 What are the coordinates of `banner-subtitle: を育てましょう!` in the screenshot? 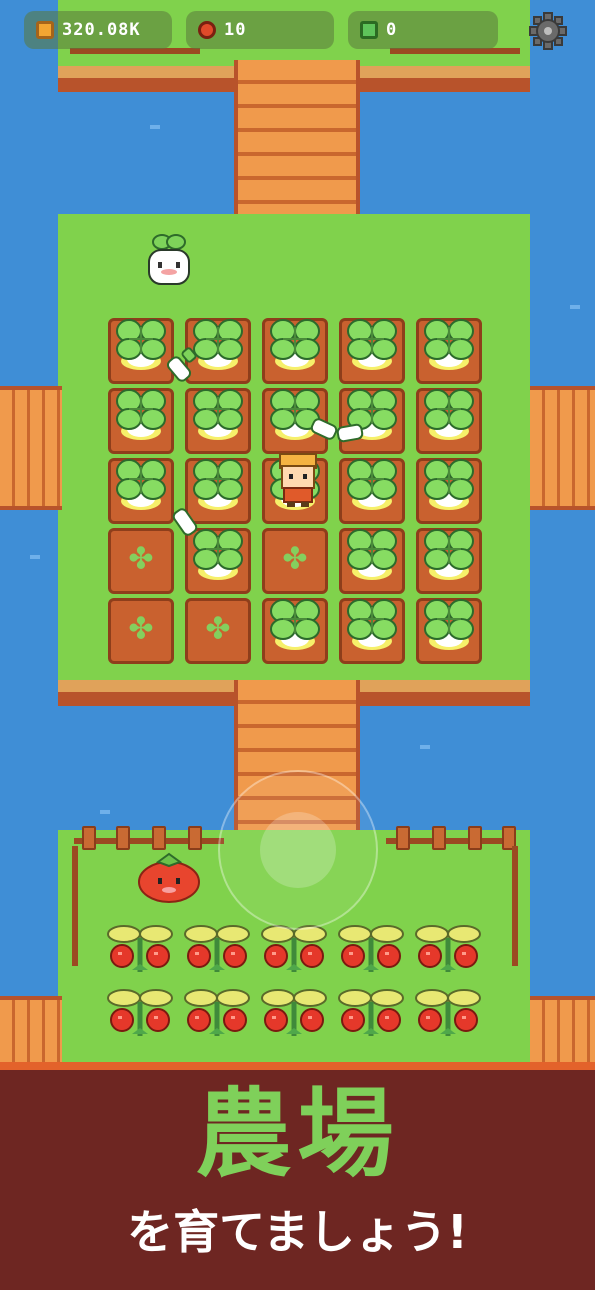 It's located at (297, 1232).